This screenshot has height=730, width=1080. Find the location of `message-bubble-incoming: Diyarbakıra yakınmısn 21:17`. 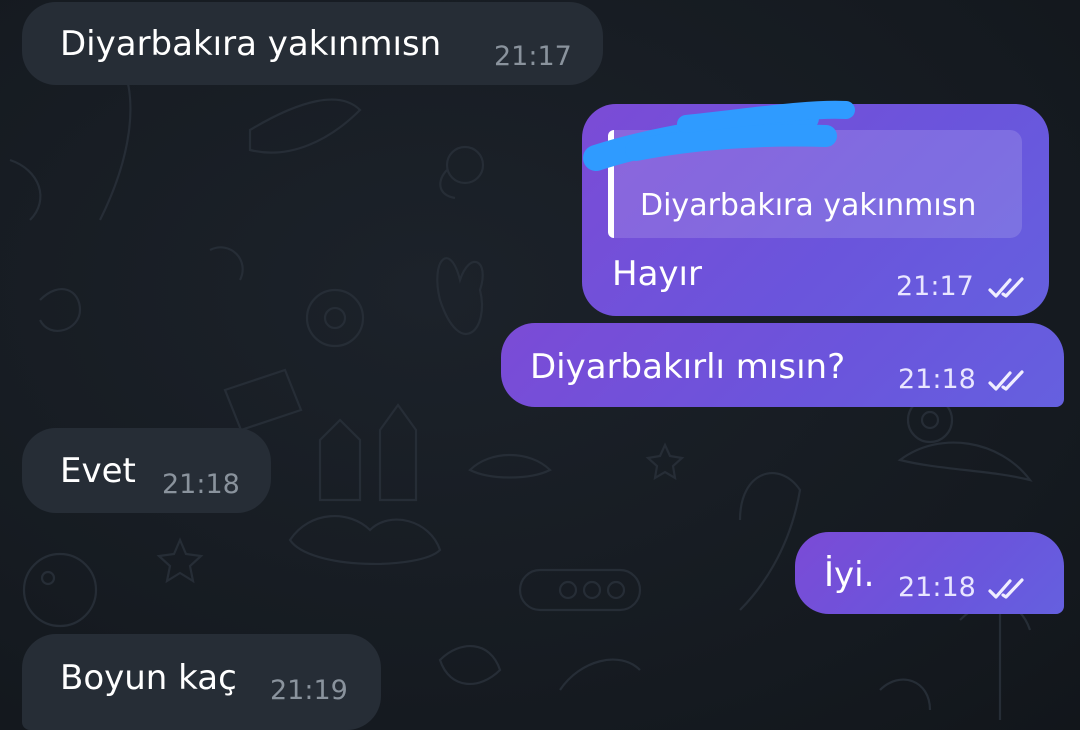

message-bubble-incoming: Diyarbakıra yakınmısn 21:17 is located at coordinates (312, 43).